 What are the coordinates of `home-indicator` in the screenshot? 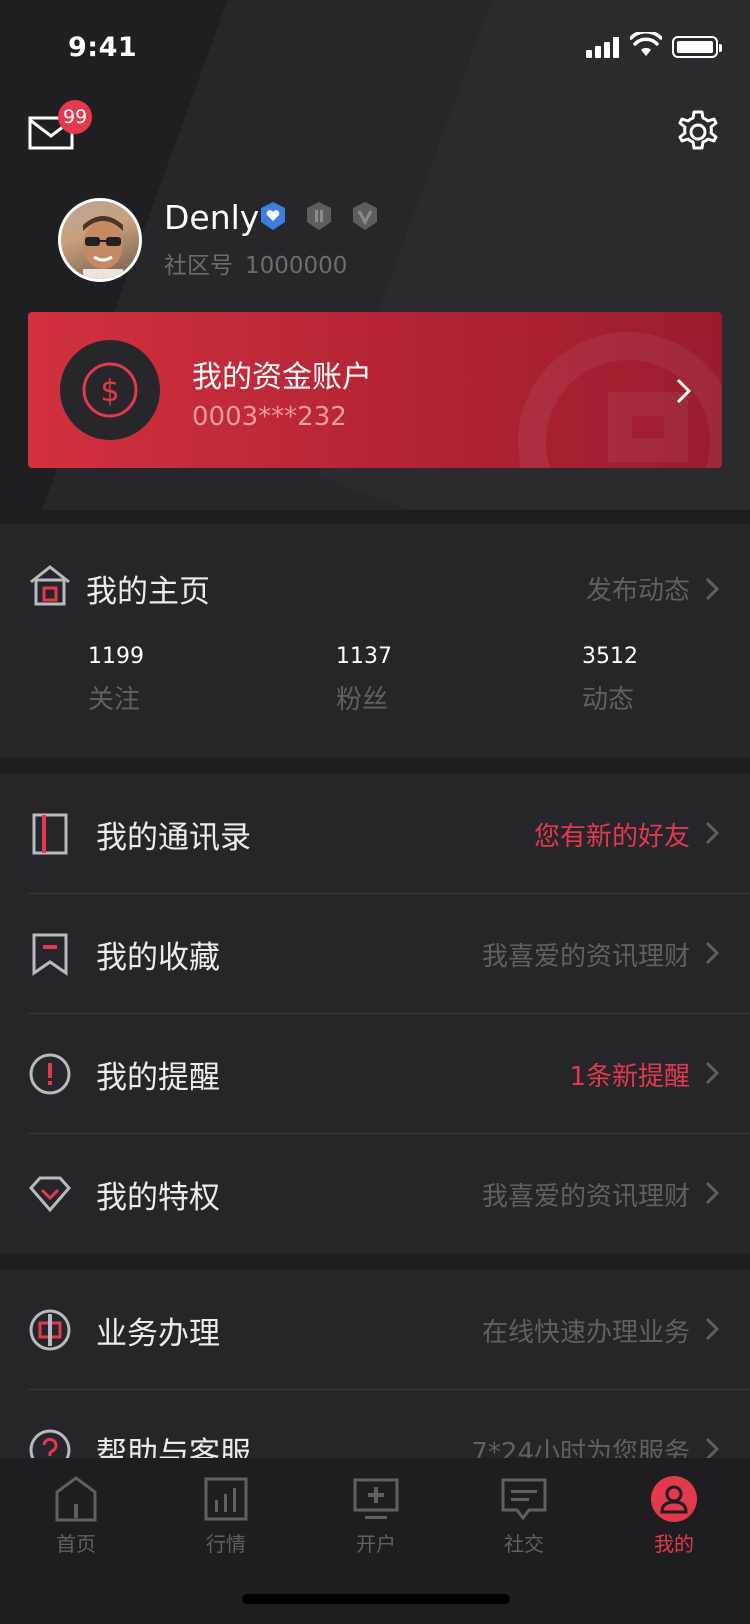 It's located at (376, 1599).